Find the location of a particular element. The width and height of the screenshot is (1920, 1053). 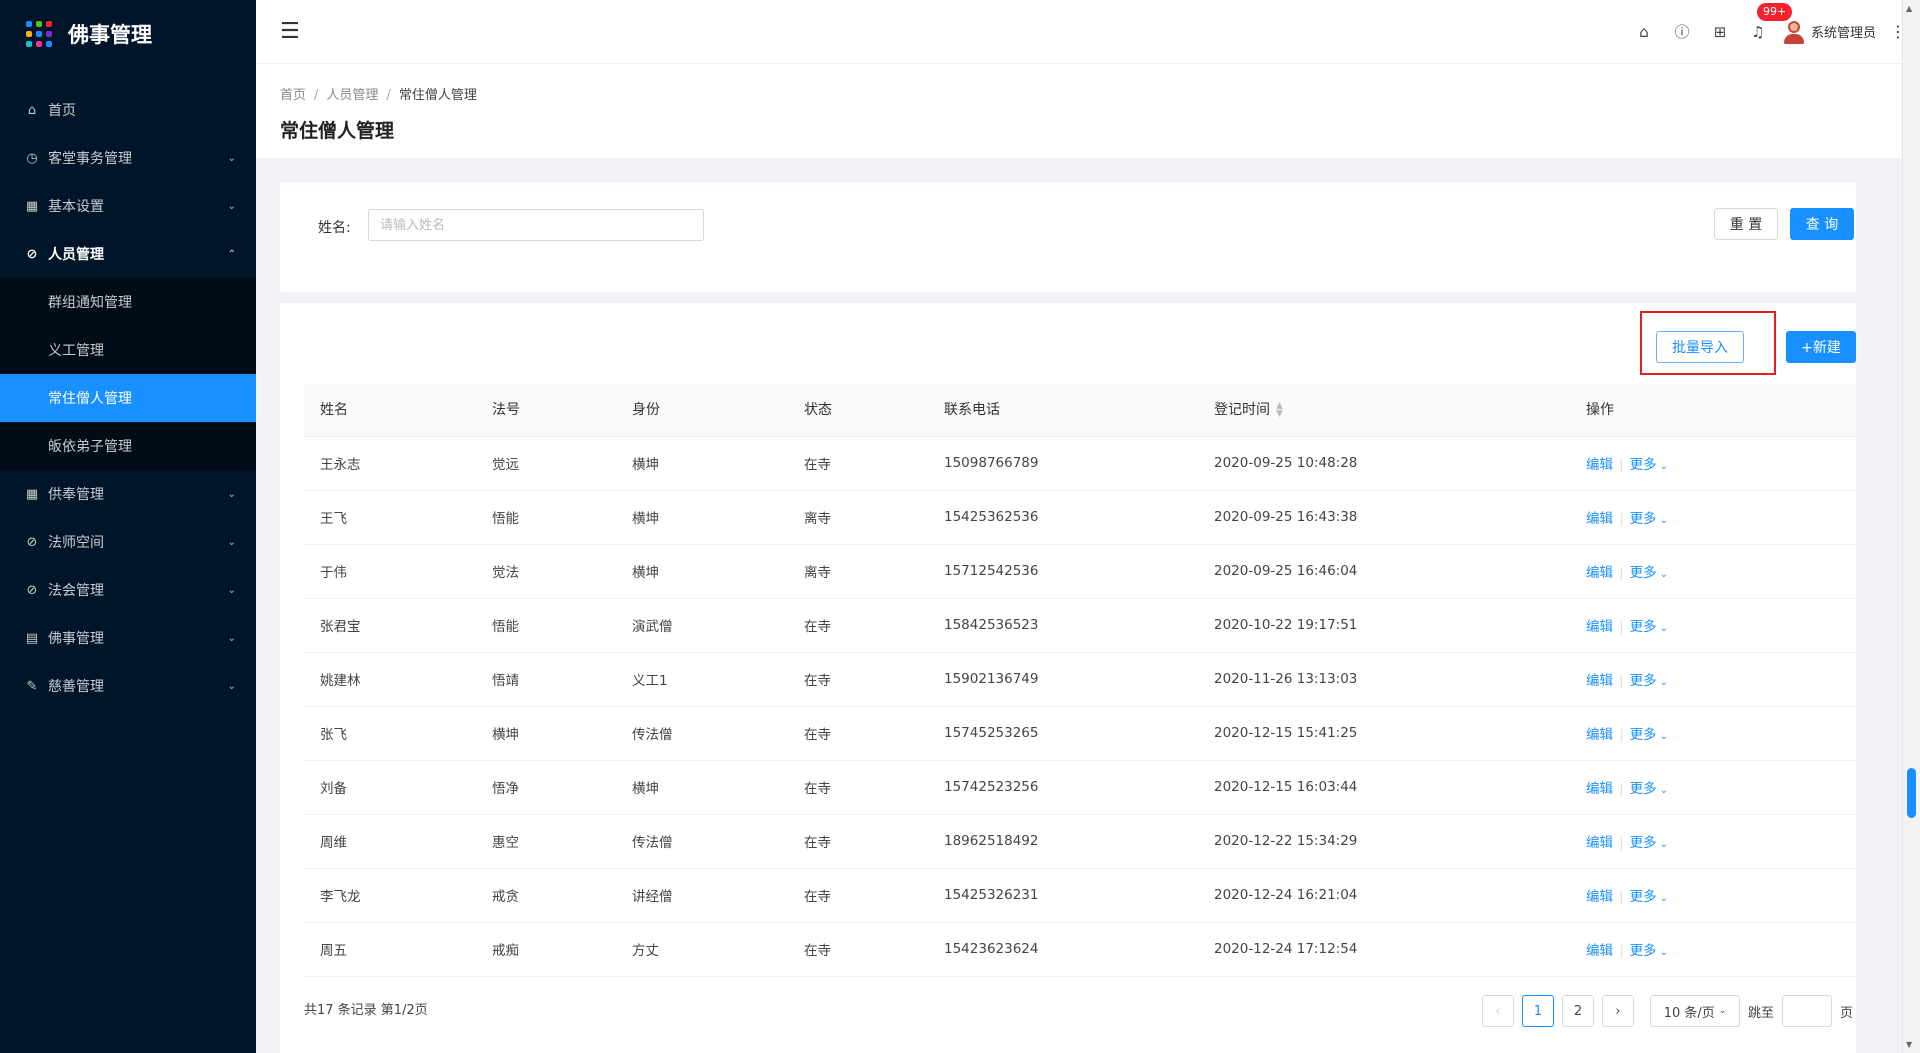

people-submenu: 群组通知管理 义工管理 常住僧人管理 皈依弟子管理 is located at coordinates (128, 374).